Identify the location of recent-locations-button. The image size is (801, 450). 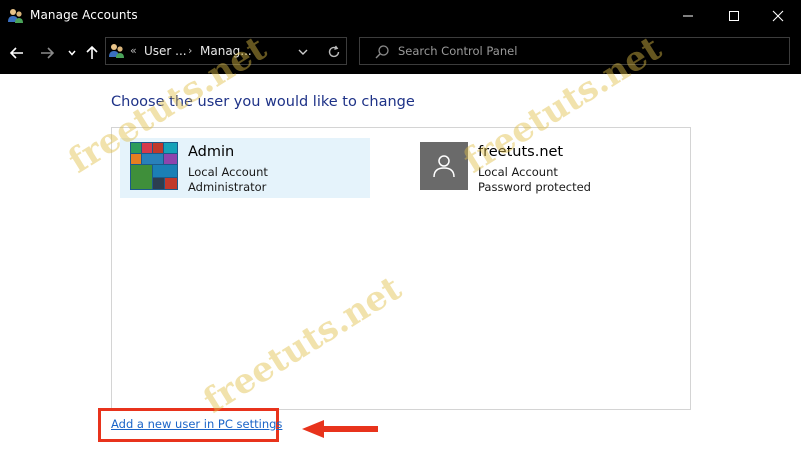
(72, 53).